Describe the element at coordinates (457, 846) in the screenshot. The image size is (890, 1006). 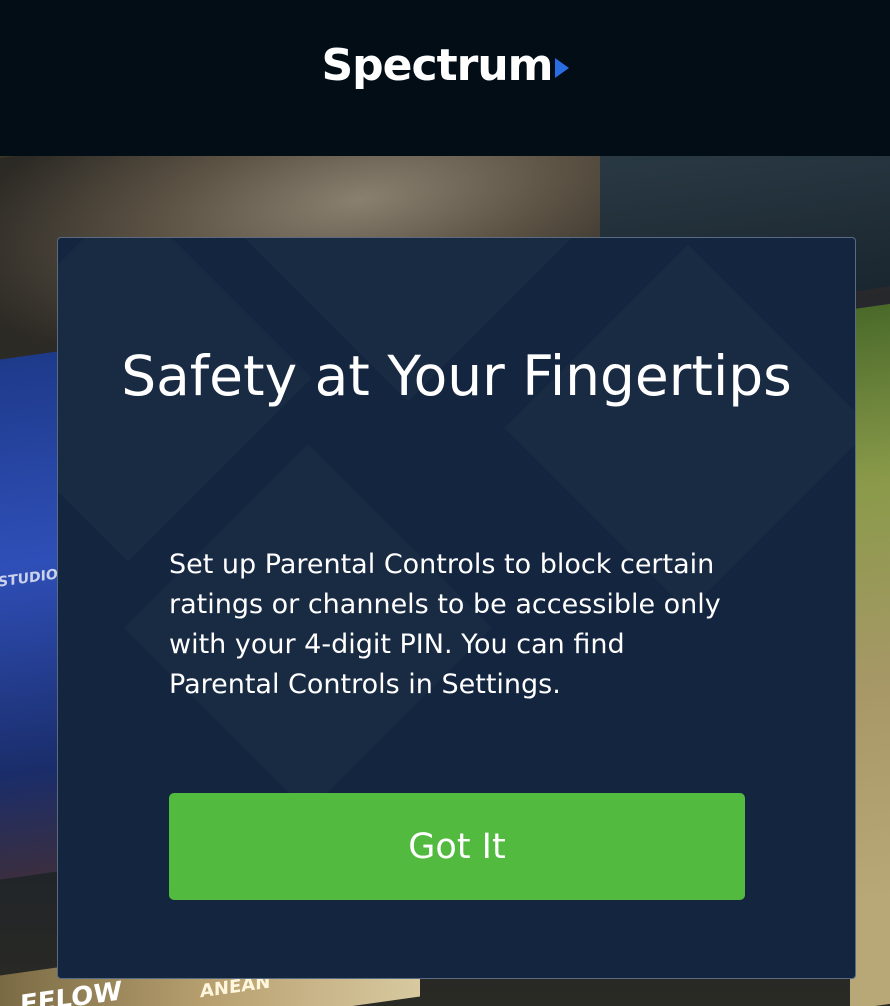
I see `got-it-button: Got It` at that location.